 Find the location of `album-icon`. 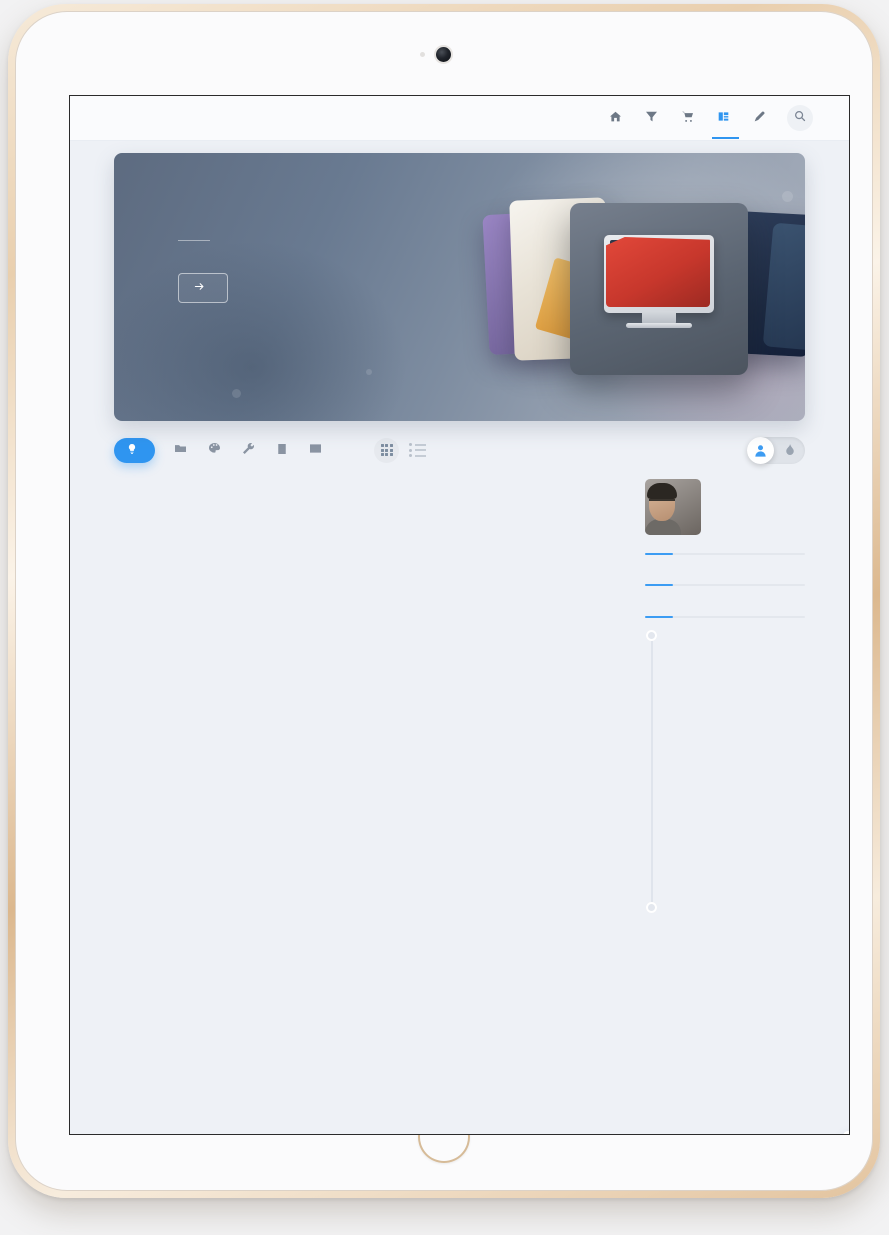

album-icon is located at coordinates (315, 450).